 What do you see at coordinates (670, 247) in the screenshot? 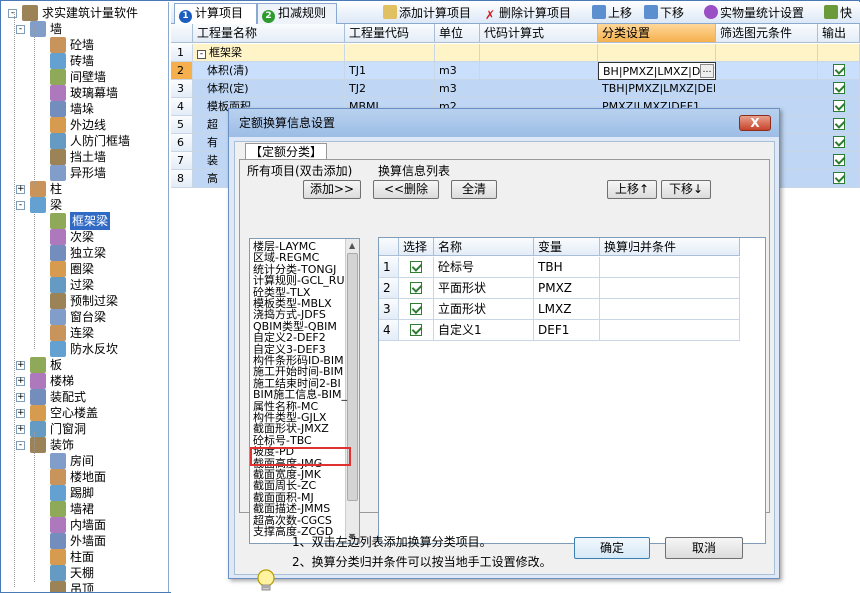
I see `table-column-header: 换算归并条件` at bounding box center [670, 247].